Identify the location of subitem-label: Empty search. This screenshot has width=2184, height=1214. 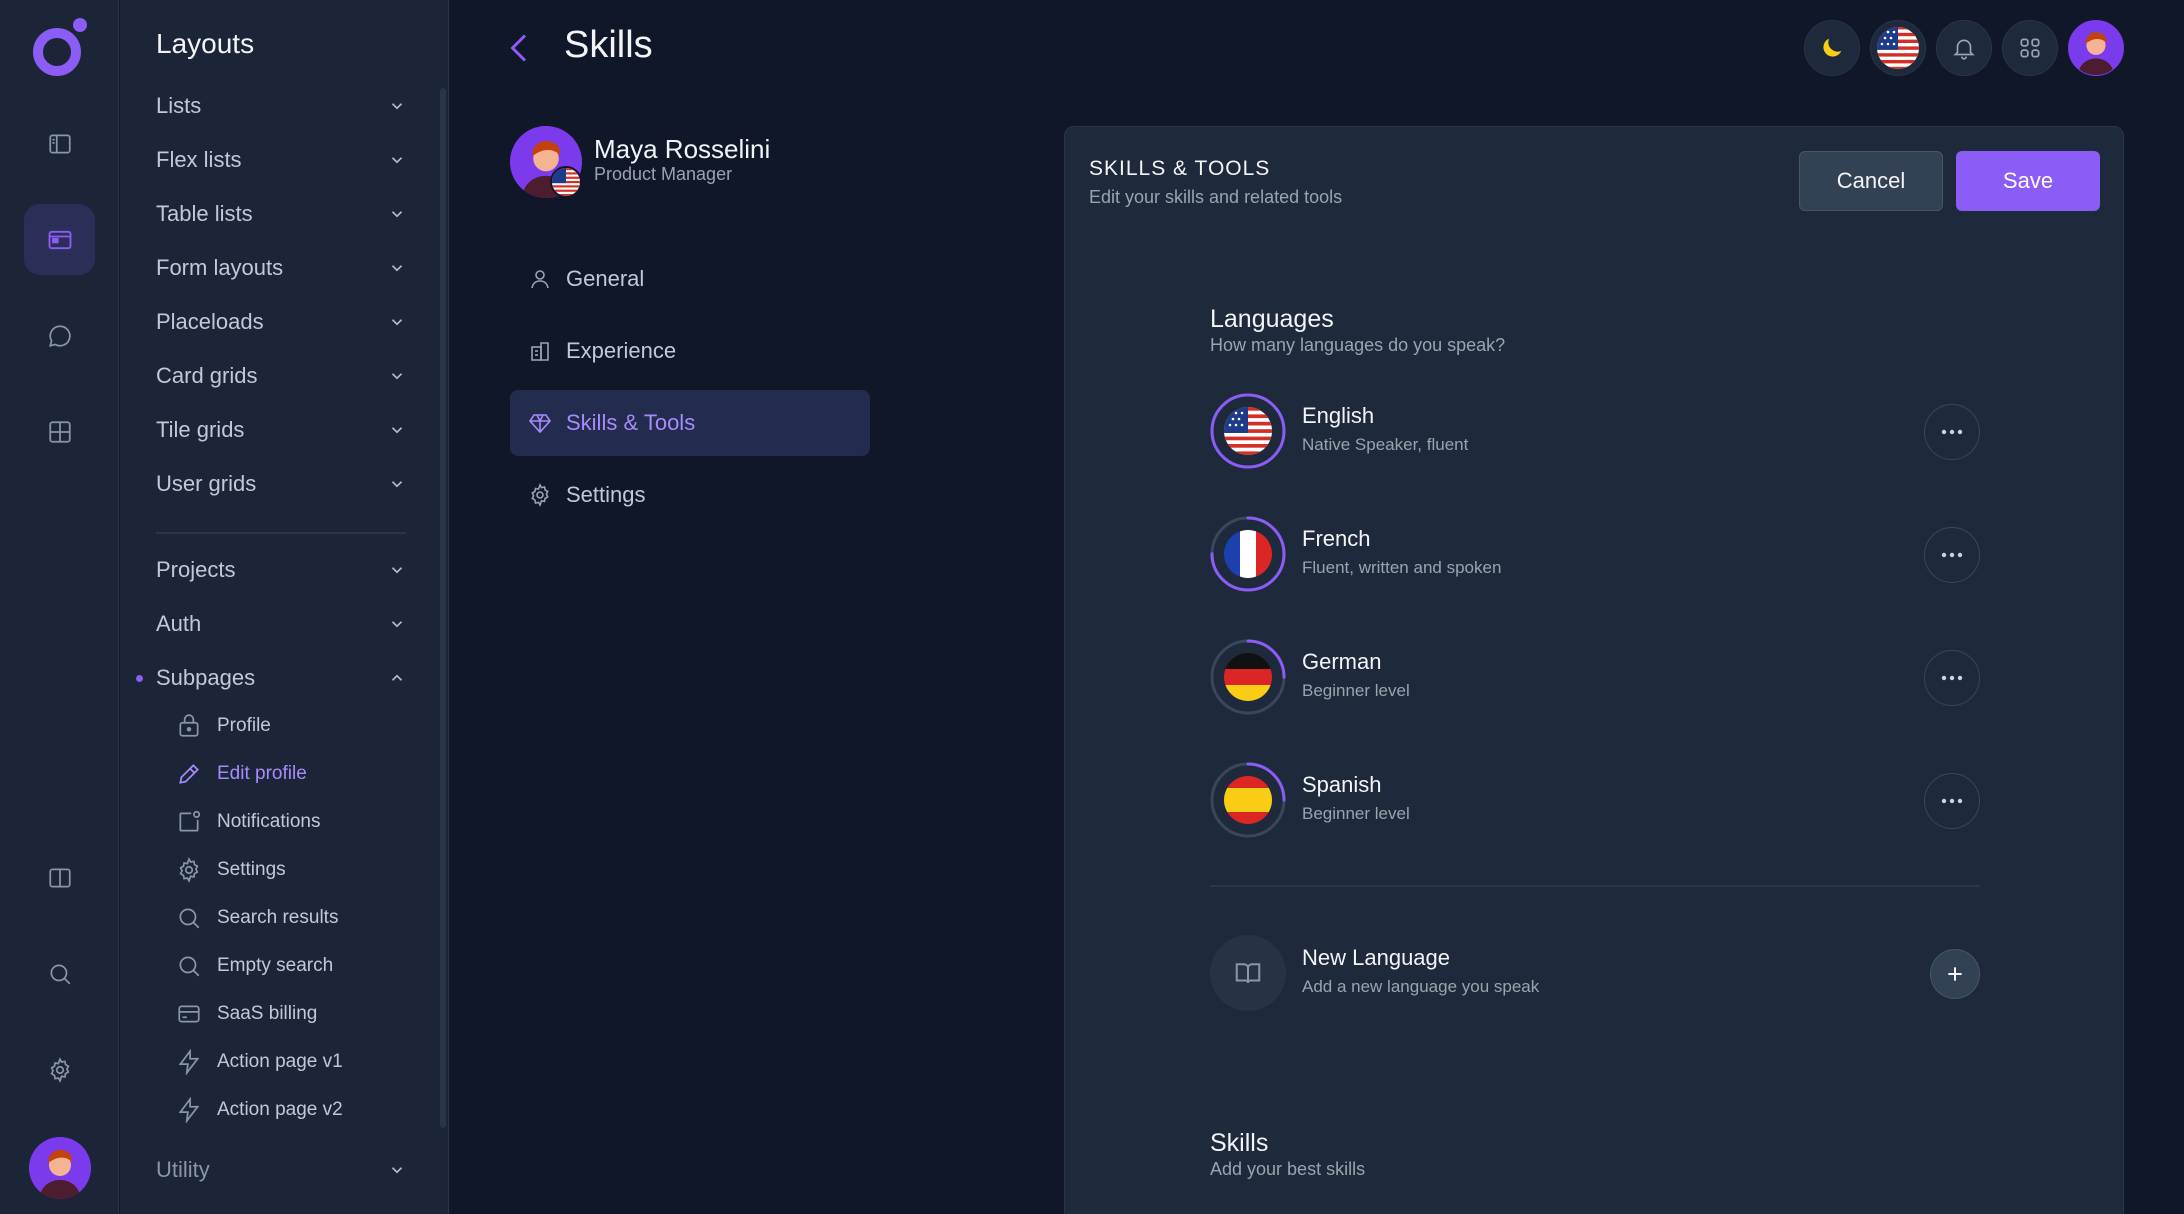
(275, 965).